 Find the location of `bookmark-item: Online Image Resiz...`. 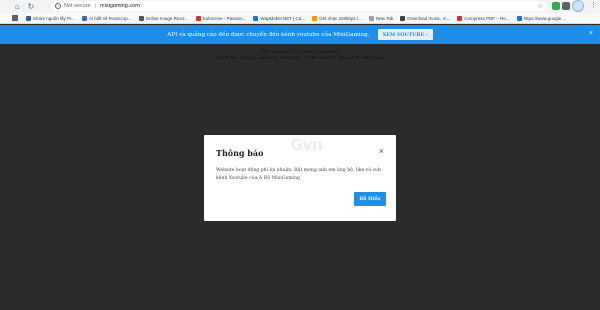

bookmark-item: Online Image Resiz... is located at coordinates (163, 18).